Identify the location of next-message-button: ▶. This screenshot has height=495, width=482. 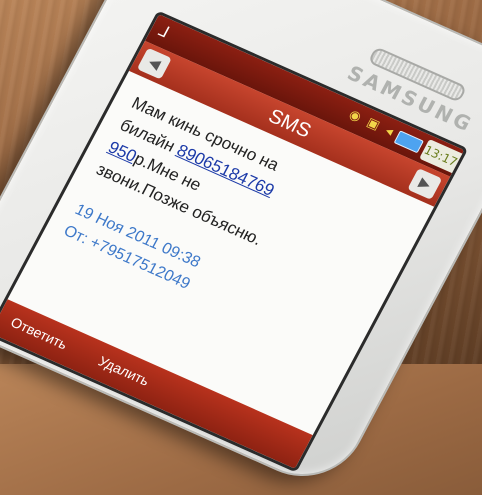
(425, 184).